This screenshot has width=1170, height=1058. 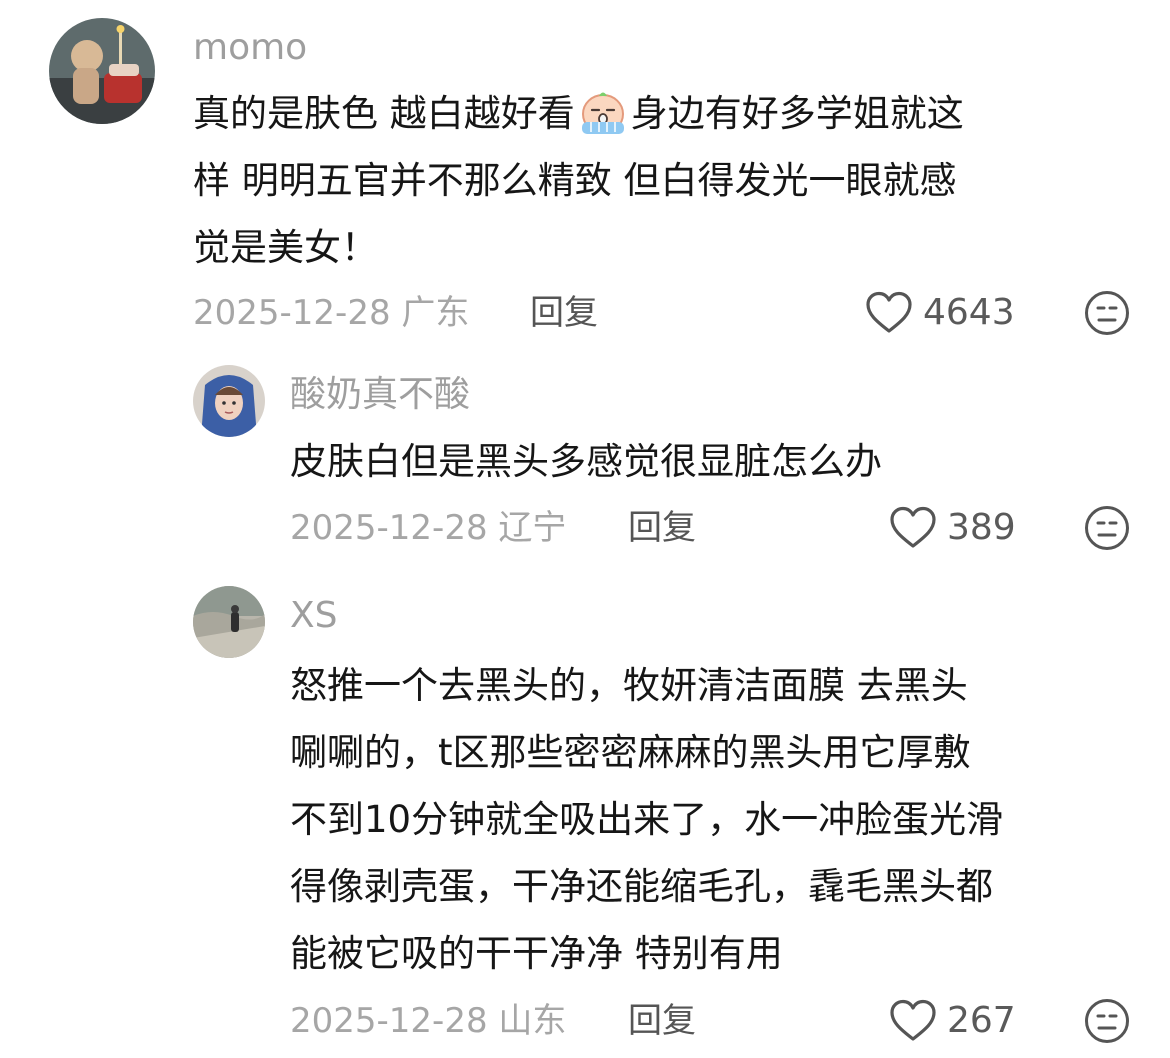 I want to click on comment-text-line: 得像剥壳蛋，干净还能缩毛孔，毳毛黑头都, so click(x=641, y=886).